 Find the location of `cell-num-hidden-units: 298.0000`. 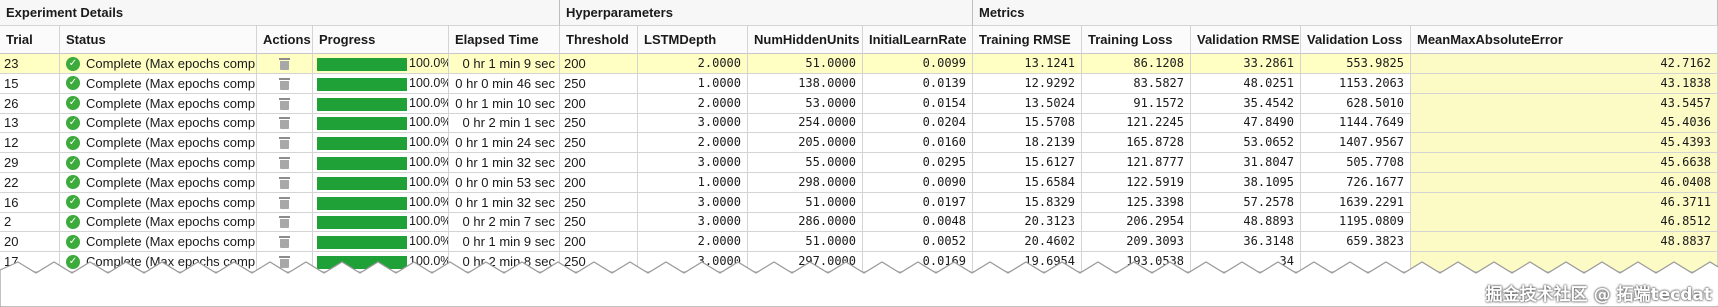

cell-num-hidden-units: 298.0000 is located at coordinates (805, 182).